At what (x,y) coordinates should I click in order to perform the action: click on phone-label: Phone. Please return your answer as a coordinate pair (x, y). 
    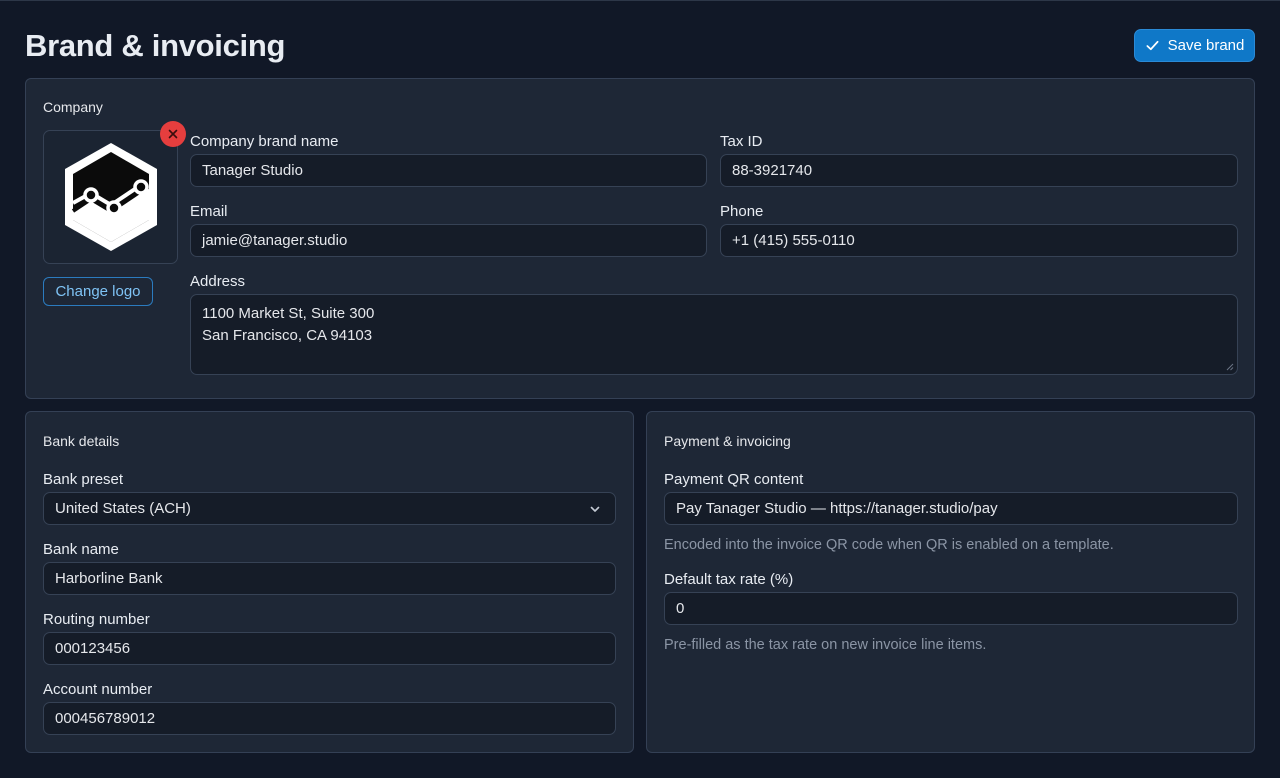
    Looking at the image, I should click on (742, 211).